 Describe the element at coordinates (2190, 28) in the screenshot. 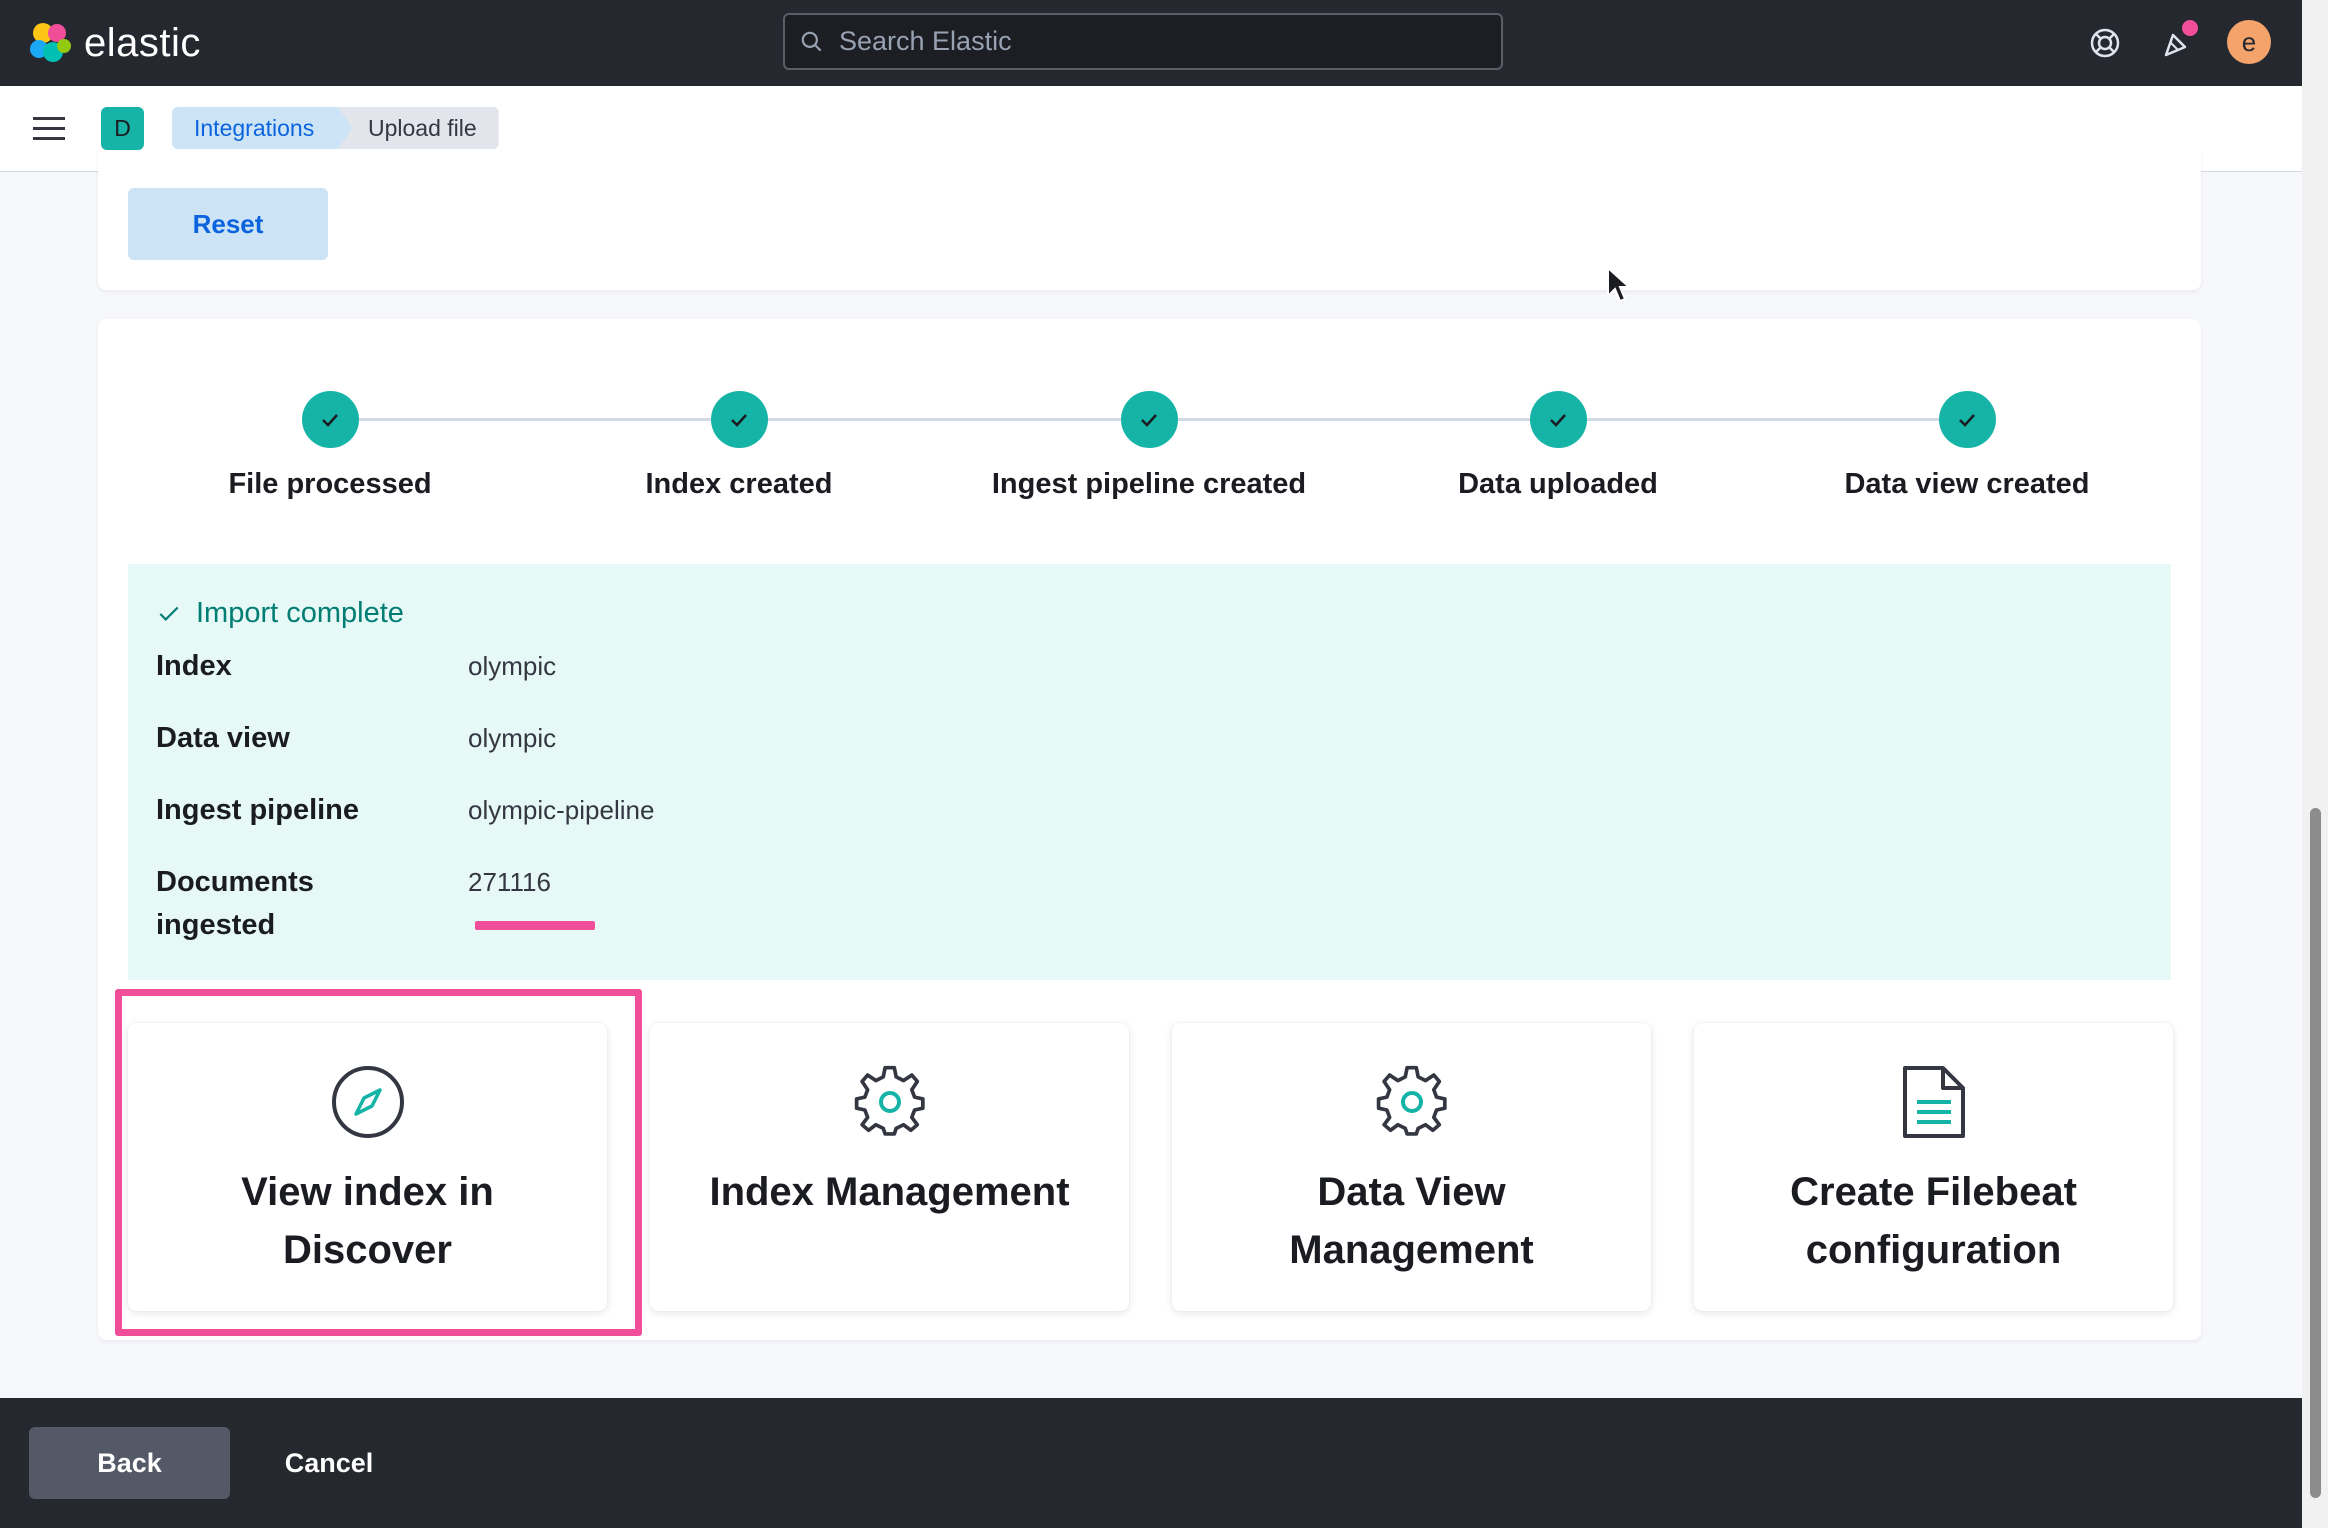

I see `notification-dot` at that location.